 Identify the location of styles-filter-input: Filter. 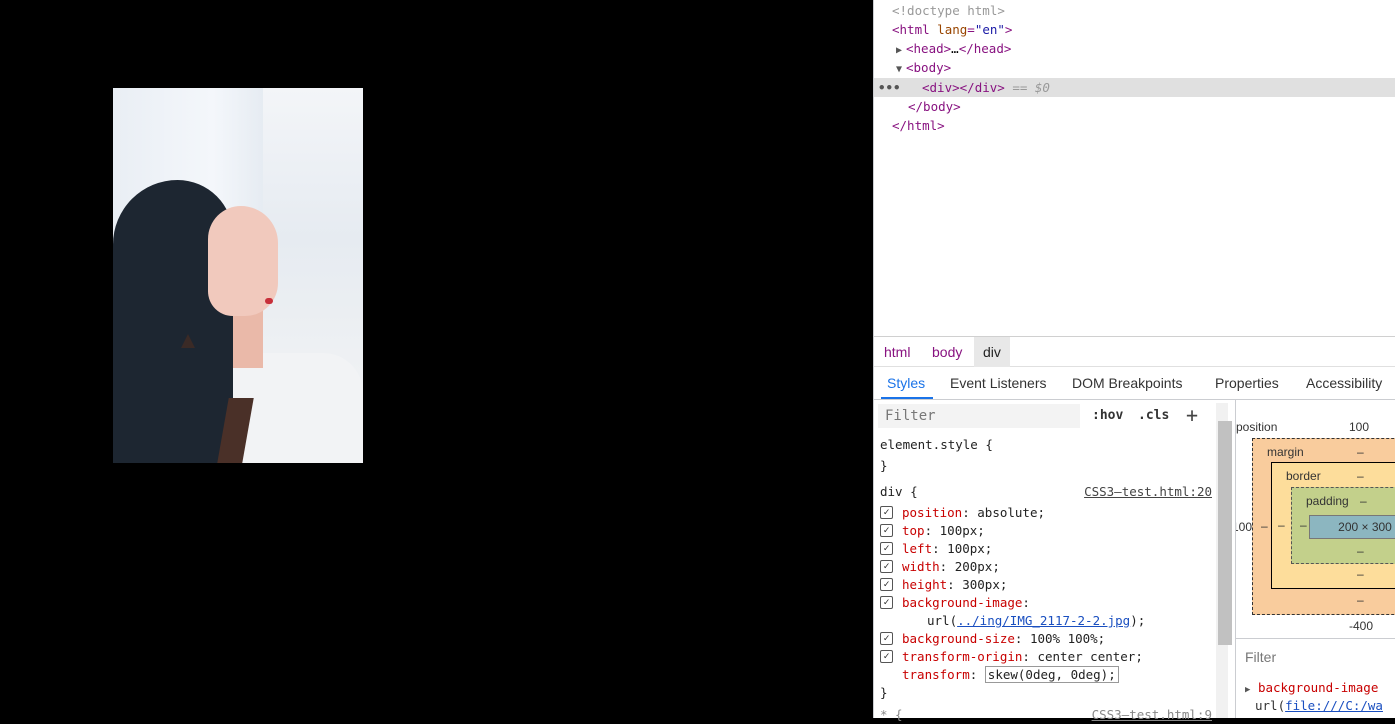
(979, 416).